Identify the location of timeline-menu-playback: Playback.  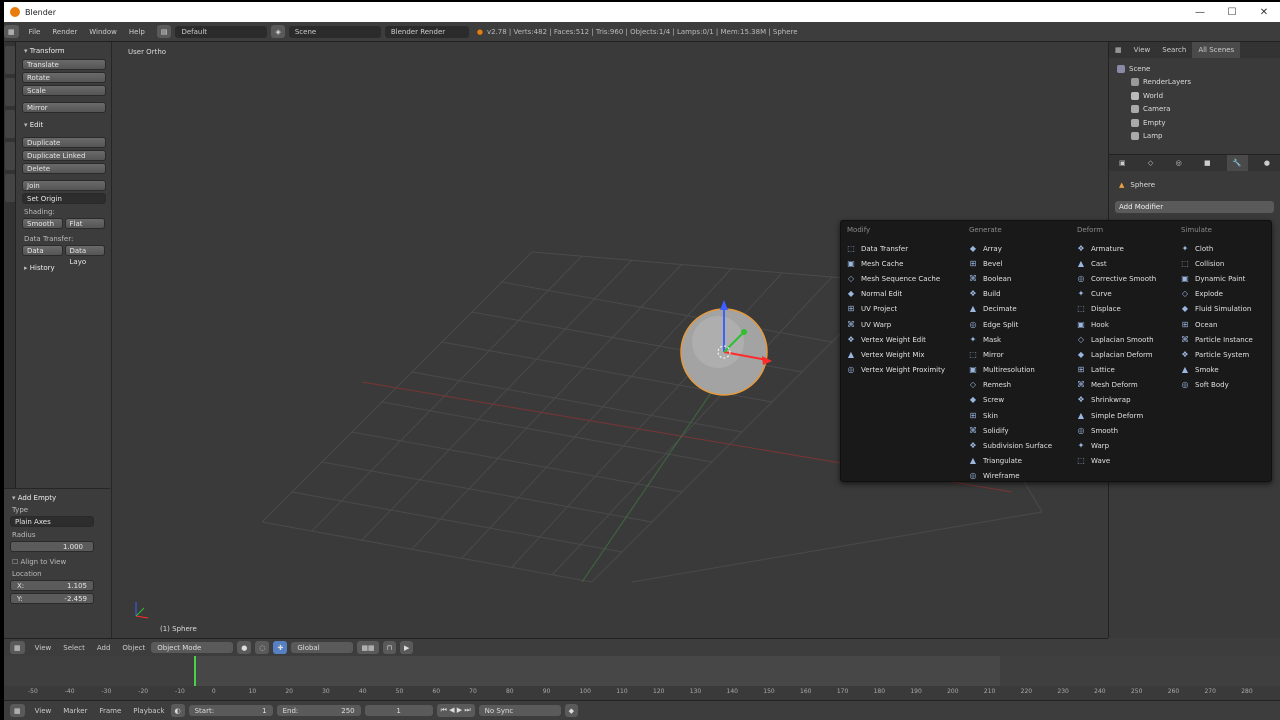
(148, 711).